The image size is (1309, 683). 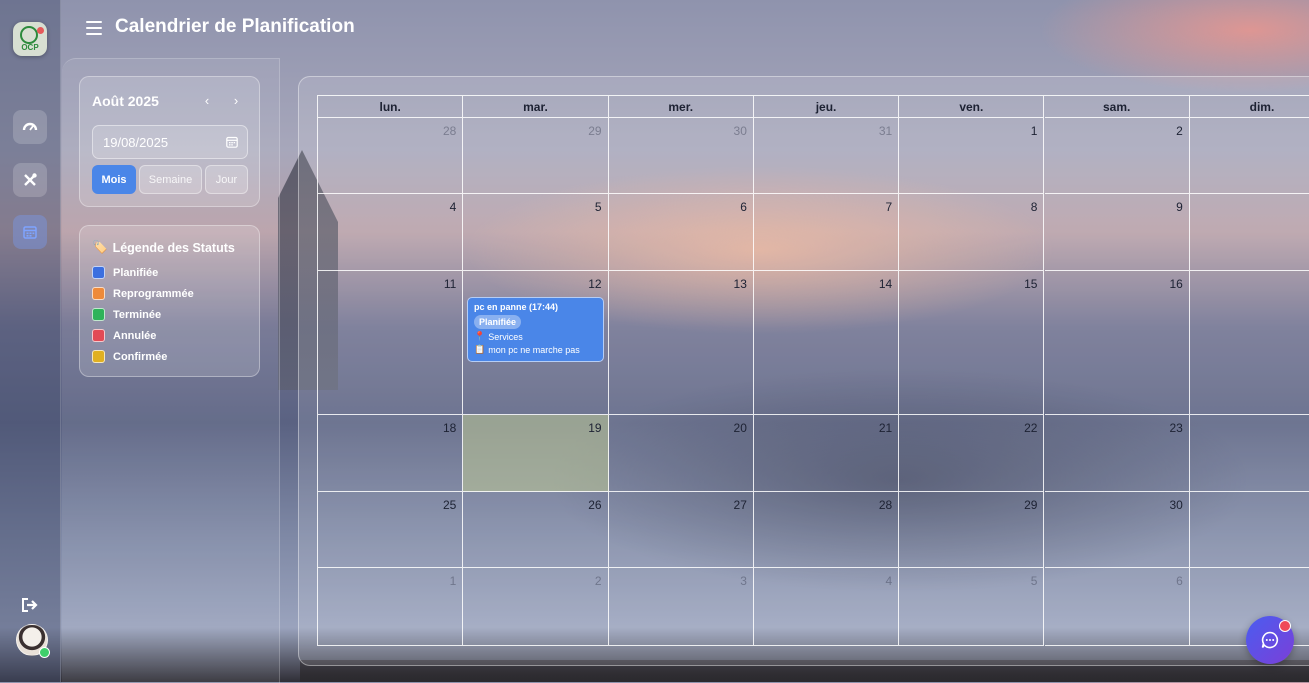 I want to click on day-number: 27, so click(x=740, y=505).